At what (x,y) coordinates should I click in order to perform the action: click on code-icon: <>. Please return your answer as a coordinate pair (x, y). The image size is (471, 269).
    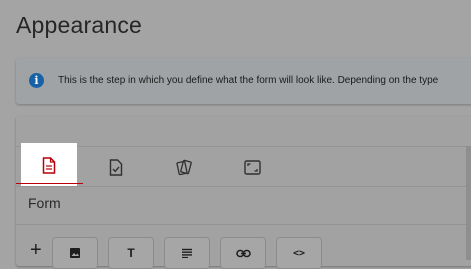
    Looking at the image, I should click on (299, 253).